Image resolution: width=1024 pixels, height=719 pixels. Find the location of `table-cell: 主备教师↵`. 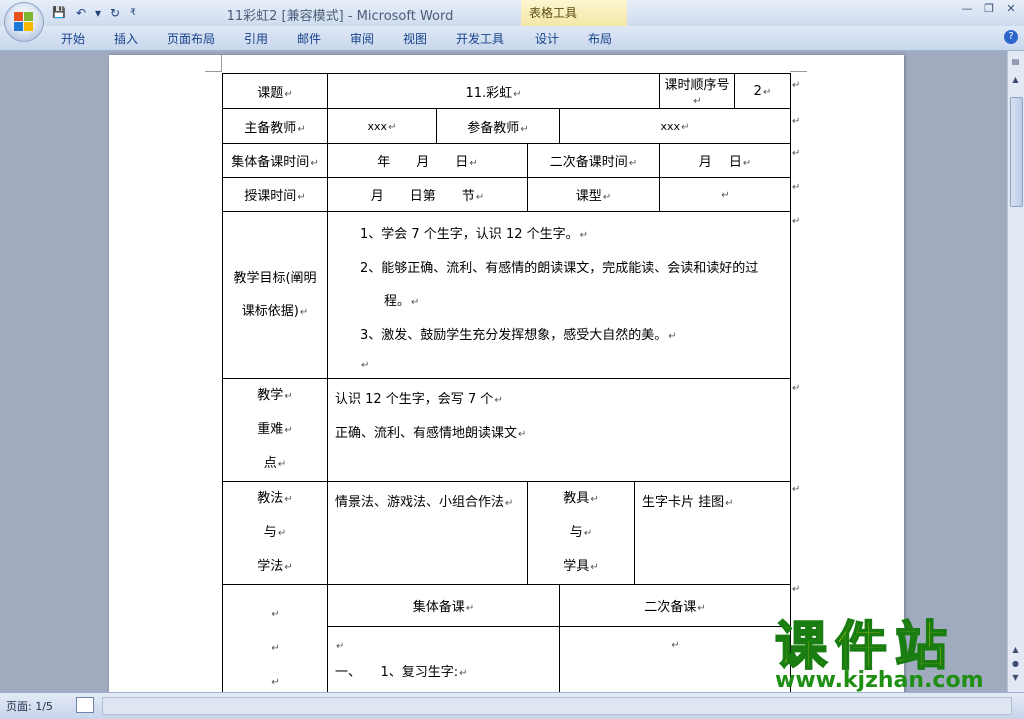

table-cell: 主备教师↵ is located at coordinates (275, 126).